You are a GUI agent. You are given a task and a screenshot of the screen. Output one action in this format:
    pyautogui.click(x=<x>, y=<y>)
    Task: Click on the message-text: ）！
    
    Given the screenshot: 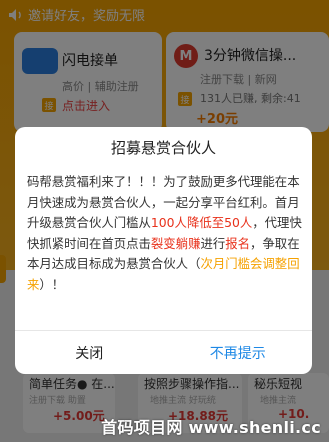 What is the action you would take?
    pyautogui.click(x=52, y=284)
    